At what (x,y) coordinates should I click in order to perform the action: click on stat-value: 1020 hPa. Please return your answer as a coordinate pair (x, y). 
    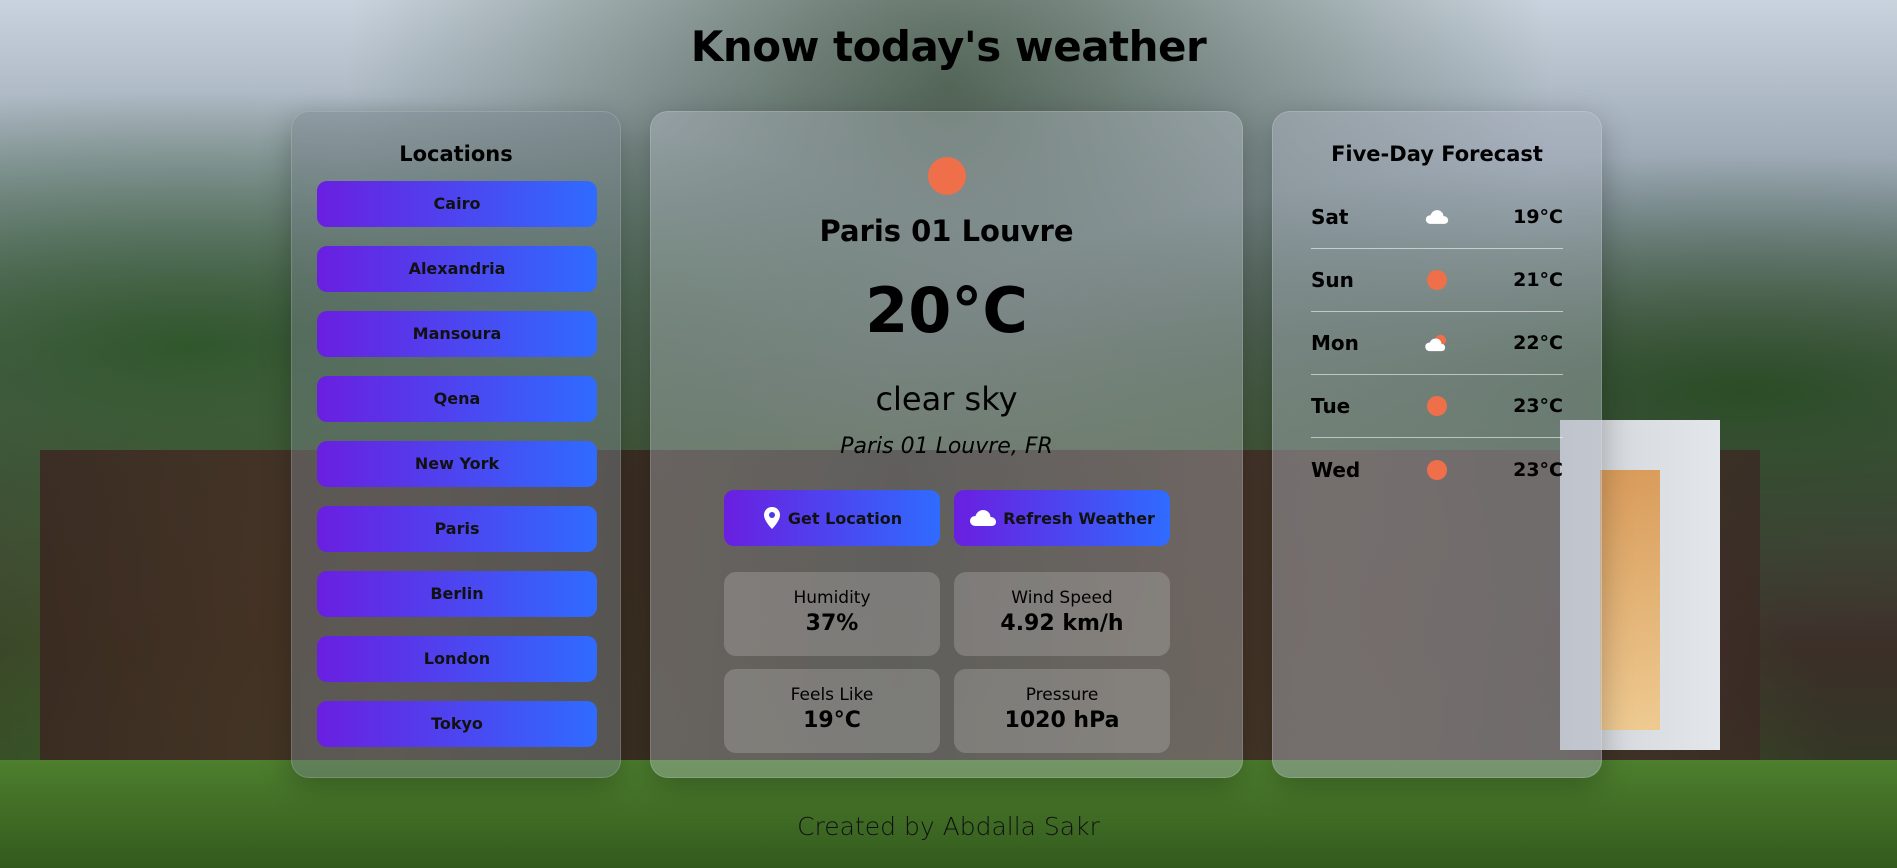
    Looking at the image, I should click on (1062, 720).